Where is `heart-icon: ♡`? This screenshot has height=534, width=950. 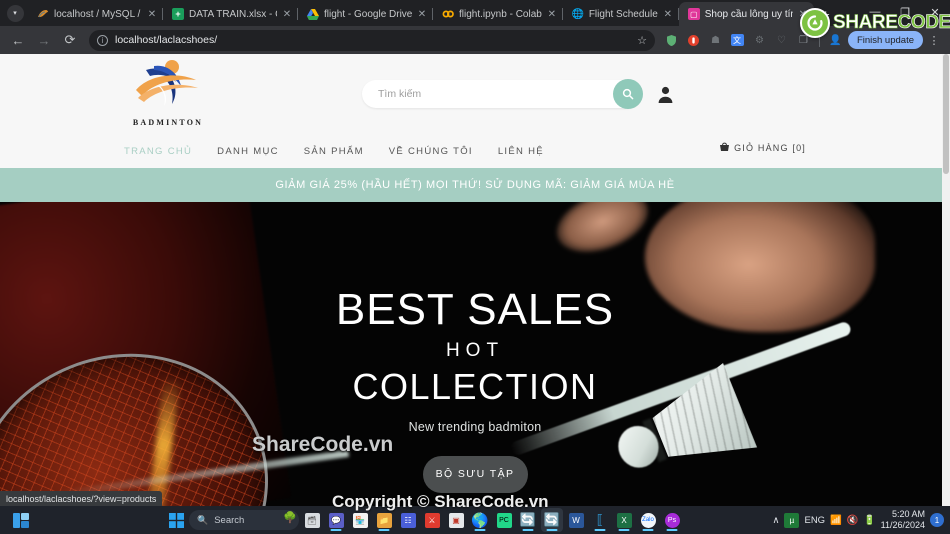
heart-icon: ♡ is located at coordinates (781, 40).